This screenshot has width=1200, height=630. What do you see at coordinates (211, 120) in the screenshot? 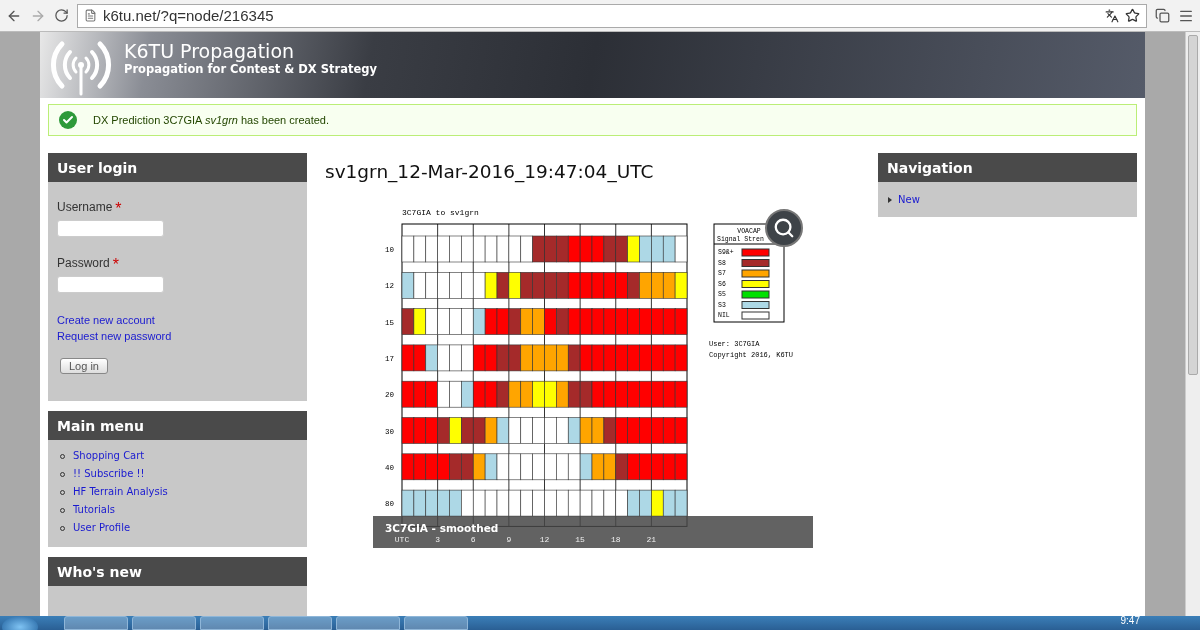
I see `message-text: DX Prediction 3C7GIA sv1grn has been created.` at bounding box center [211, 120].